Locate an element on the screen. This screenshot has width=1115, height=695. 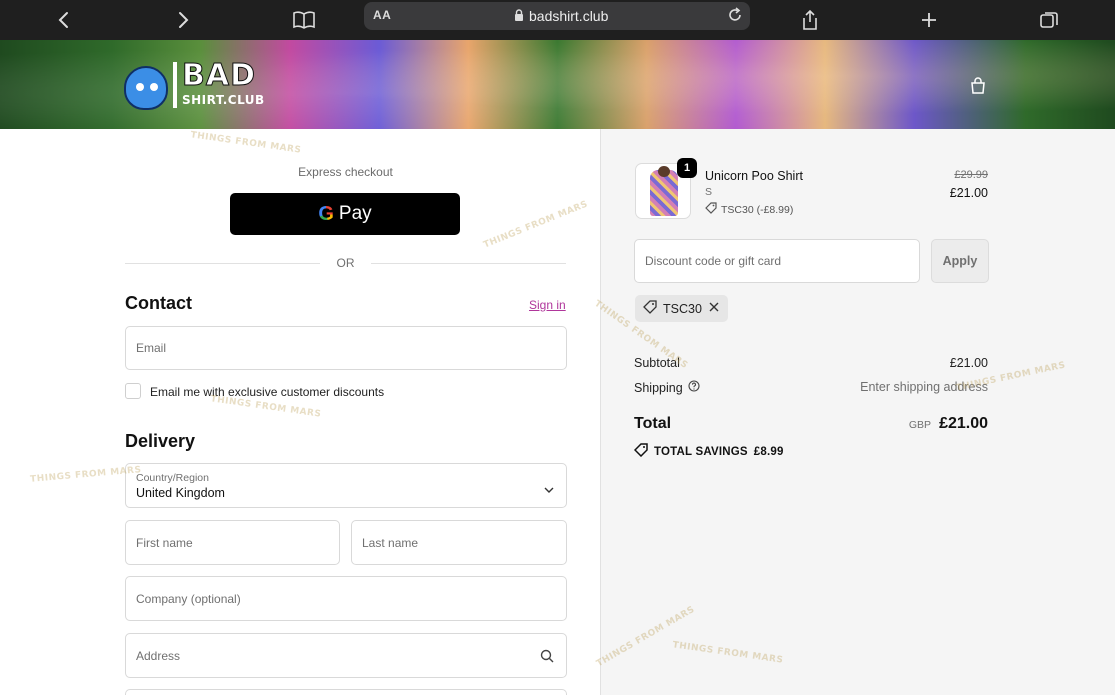
tabs-icon is located at coordinates (1049, 20).